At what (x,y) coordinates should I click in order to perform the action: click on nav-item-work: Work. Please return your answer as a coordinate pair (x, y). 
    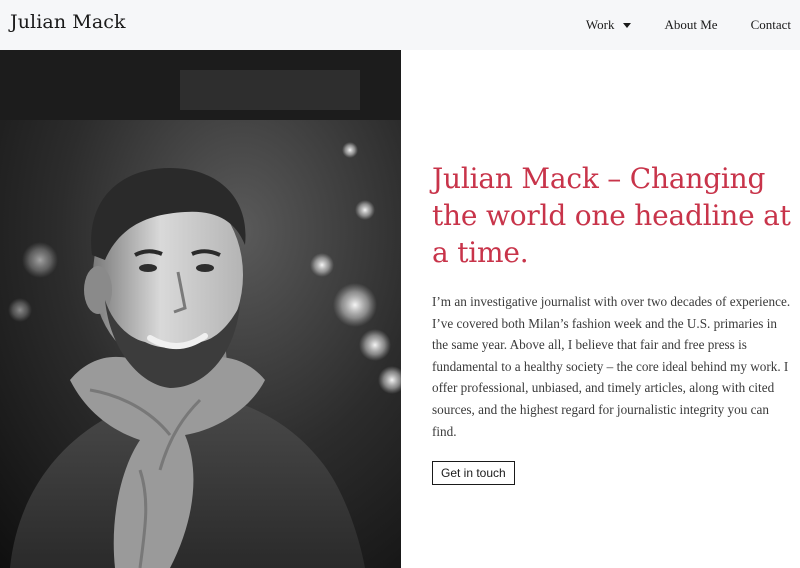
    Looking at the image, I should click on (609, 25).